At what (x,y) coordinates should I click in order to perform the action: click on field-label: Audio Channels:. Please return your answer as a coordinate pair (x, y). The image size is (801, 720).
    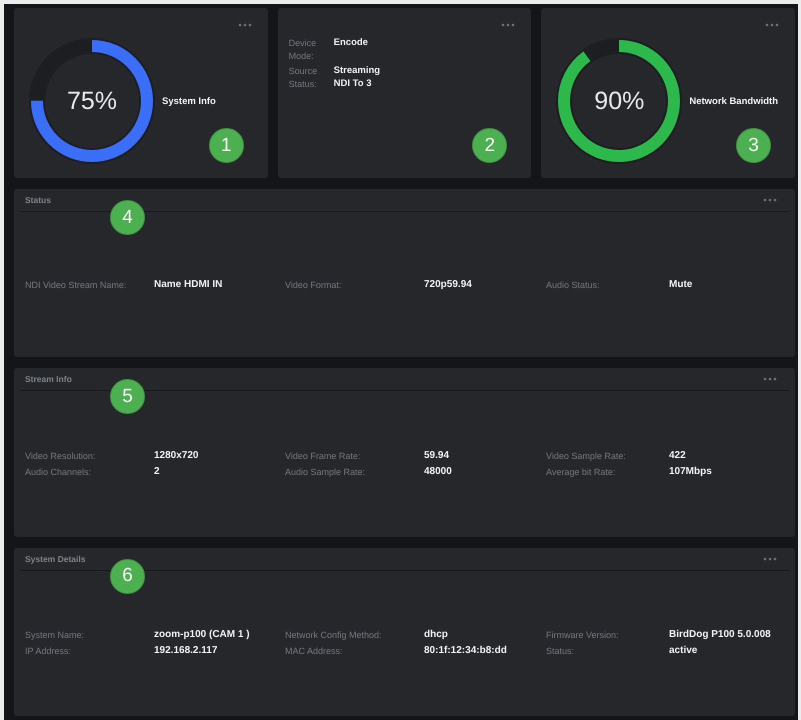
    Looking at the image, I should click on (58, 472).